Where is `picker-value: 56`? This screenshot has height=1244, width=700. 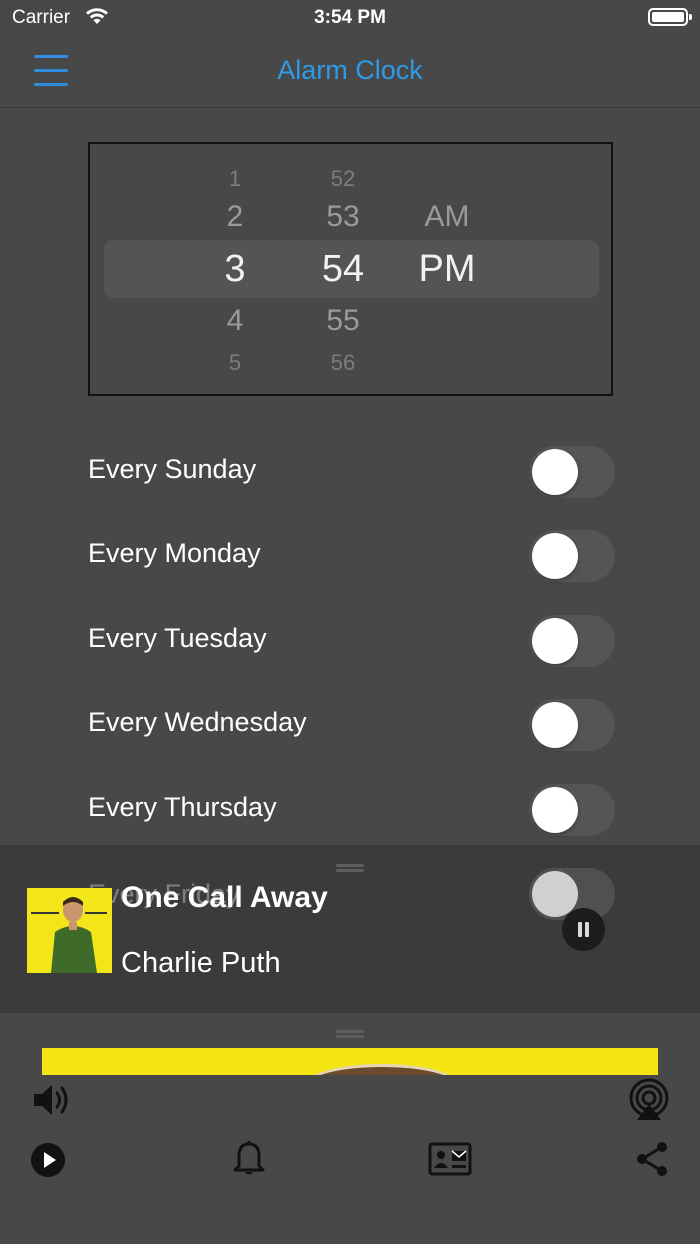
picker-value: 56 is located at coordinates (343, 362).